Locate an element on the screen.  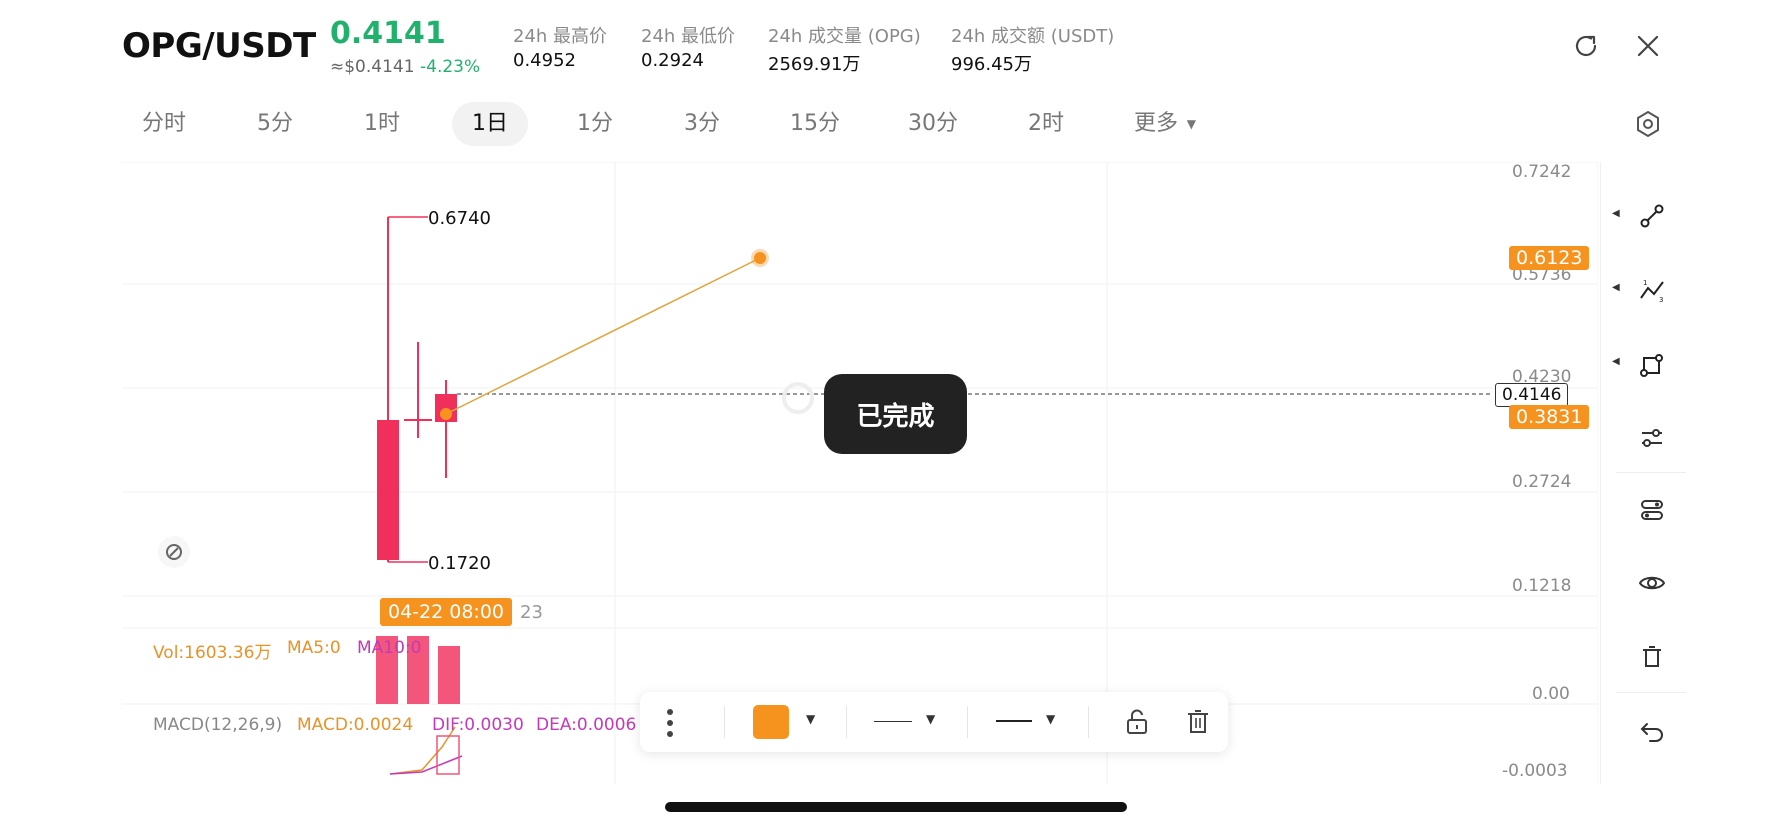
tab-timeline: 分时 is located at coordinates (164, 124).